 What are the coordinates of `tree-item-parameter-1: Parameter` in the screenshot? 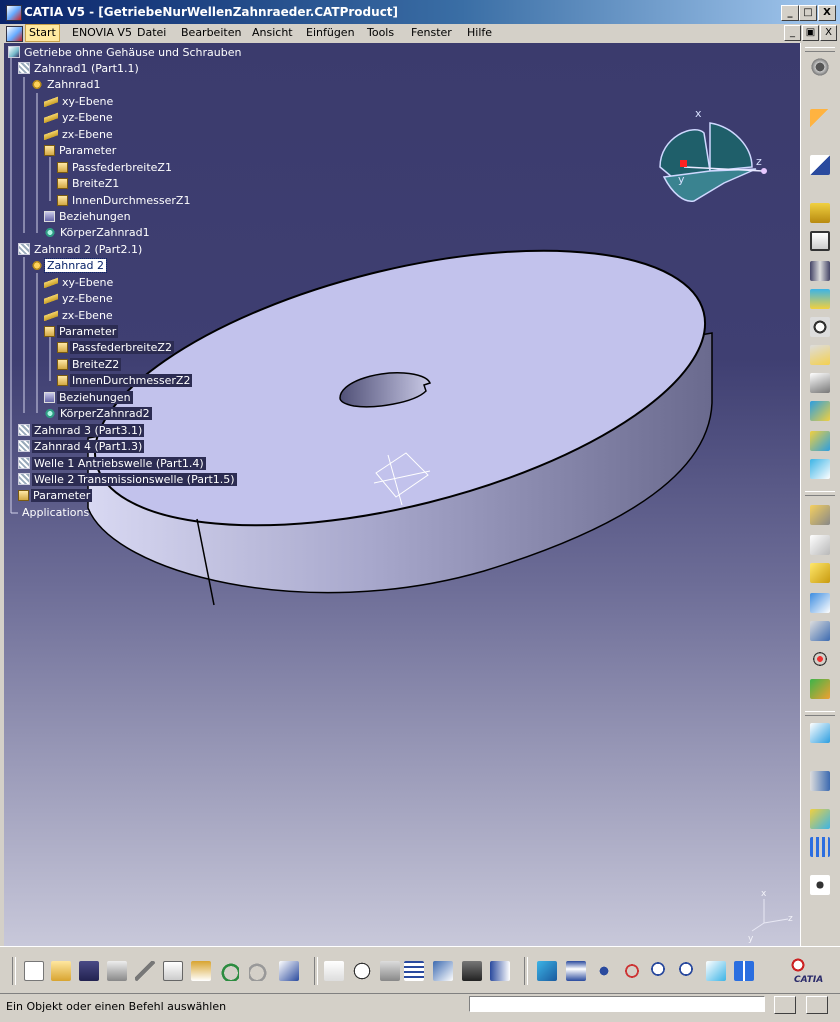 It's located at (81, 150).